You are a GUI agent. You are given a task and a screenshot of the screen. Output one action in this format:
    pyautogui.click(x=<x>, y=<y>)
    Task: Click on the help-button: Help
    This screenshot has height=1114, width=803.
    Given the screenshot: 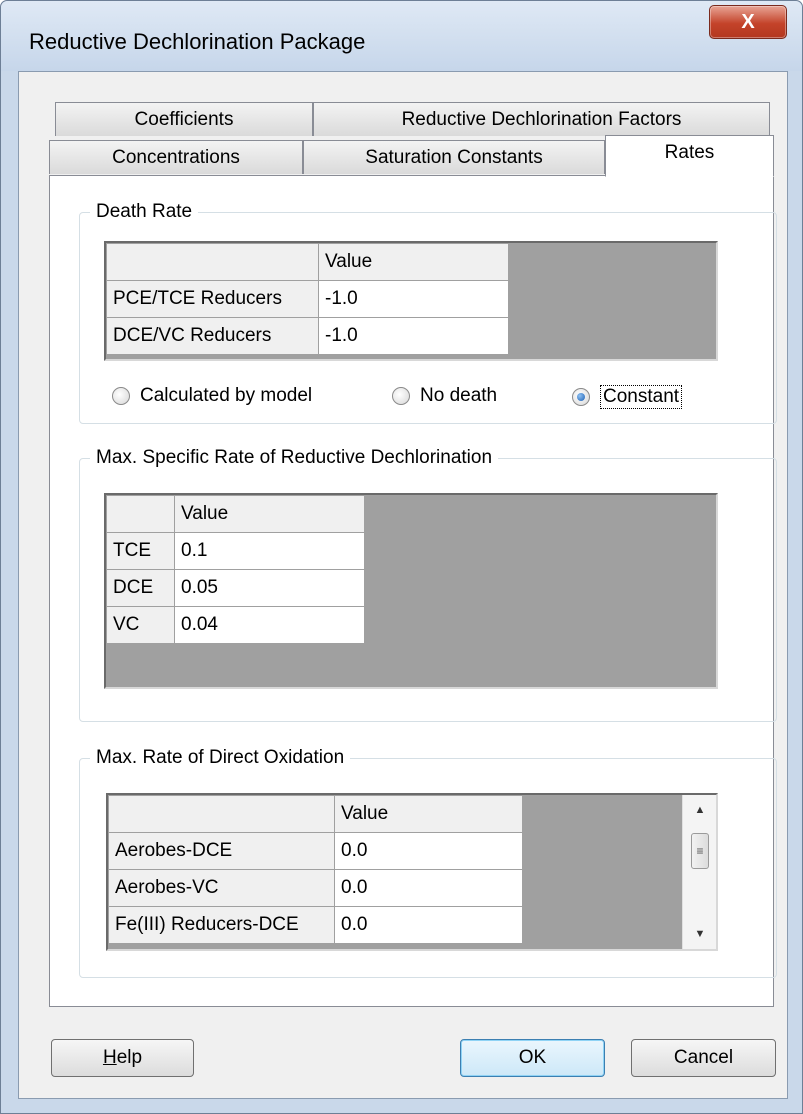 What is the action you would take?
    pyautogui.click(x=122, y=1058)
    